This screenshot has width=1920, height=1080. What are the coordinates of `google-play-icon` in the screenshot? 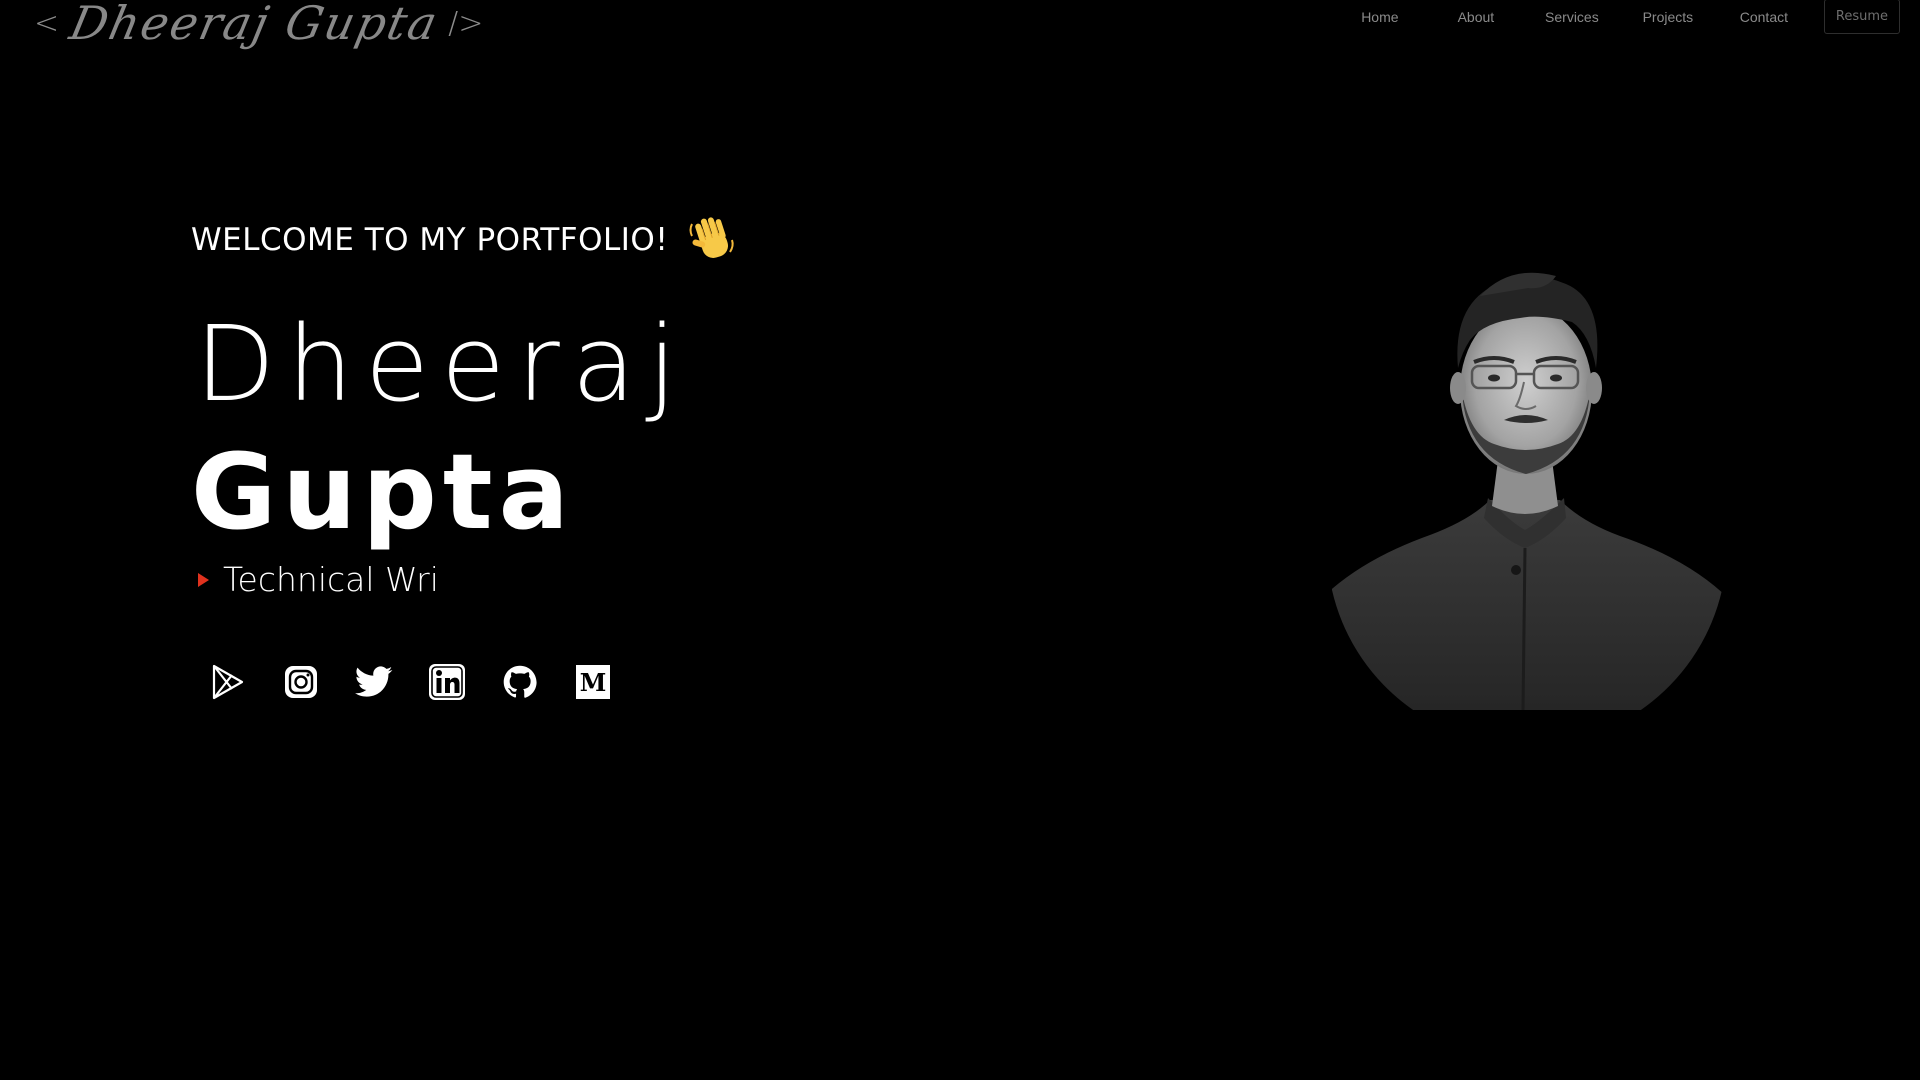 It's located at (228, 682).